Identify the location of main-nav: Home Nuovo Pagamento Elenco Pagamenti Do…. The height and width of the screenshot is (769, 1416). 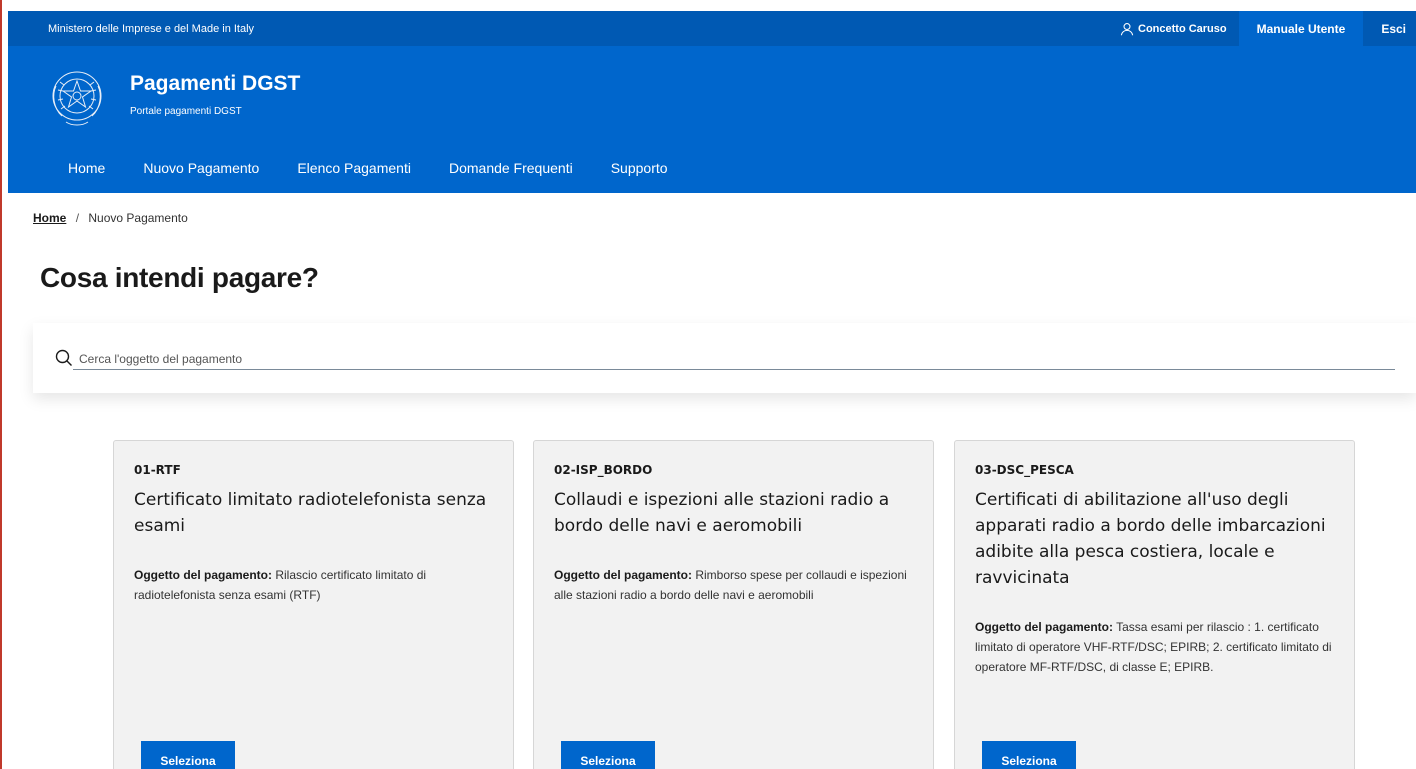
(387, 168).